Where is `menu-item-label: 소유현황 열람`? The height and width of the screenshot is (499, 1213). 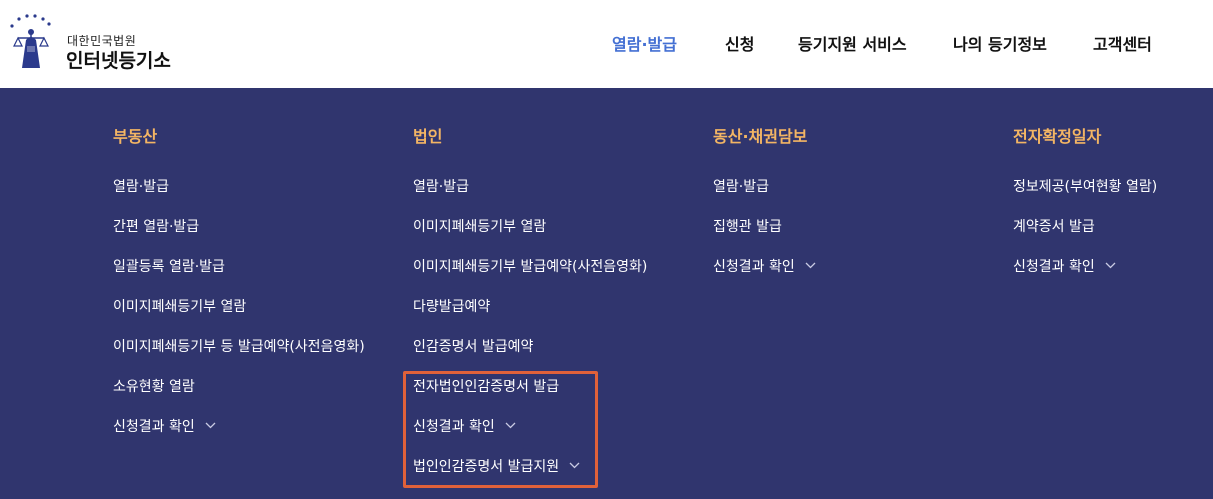
menu-item-label: 소유현황 열람 is located at coordinates (154, 387).